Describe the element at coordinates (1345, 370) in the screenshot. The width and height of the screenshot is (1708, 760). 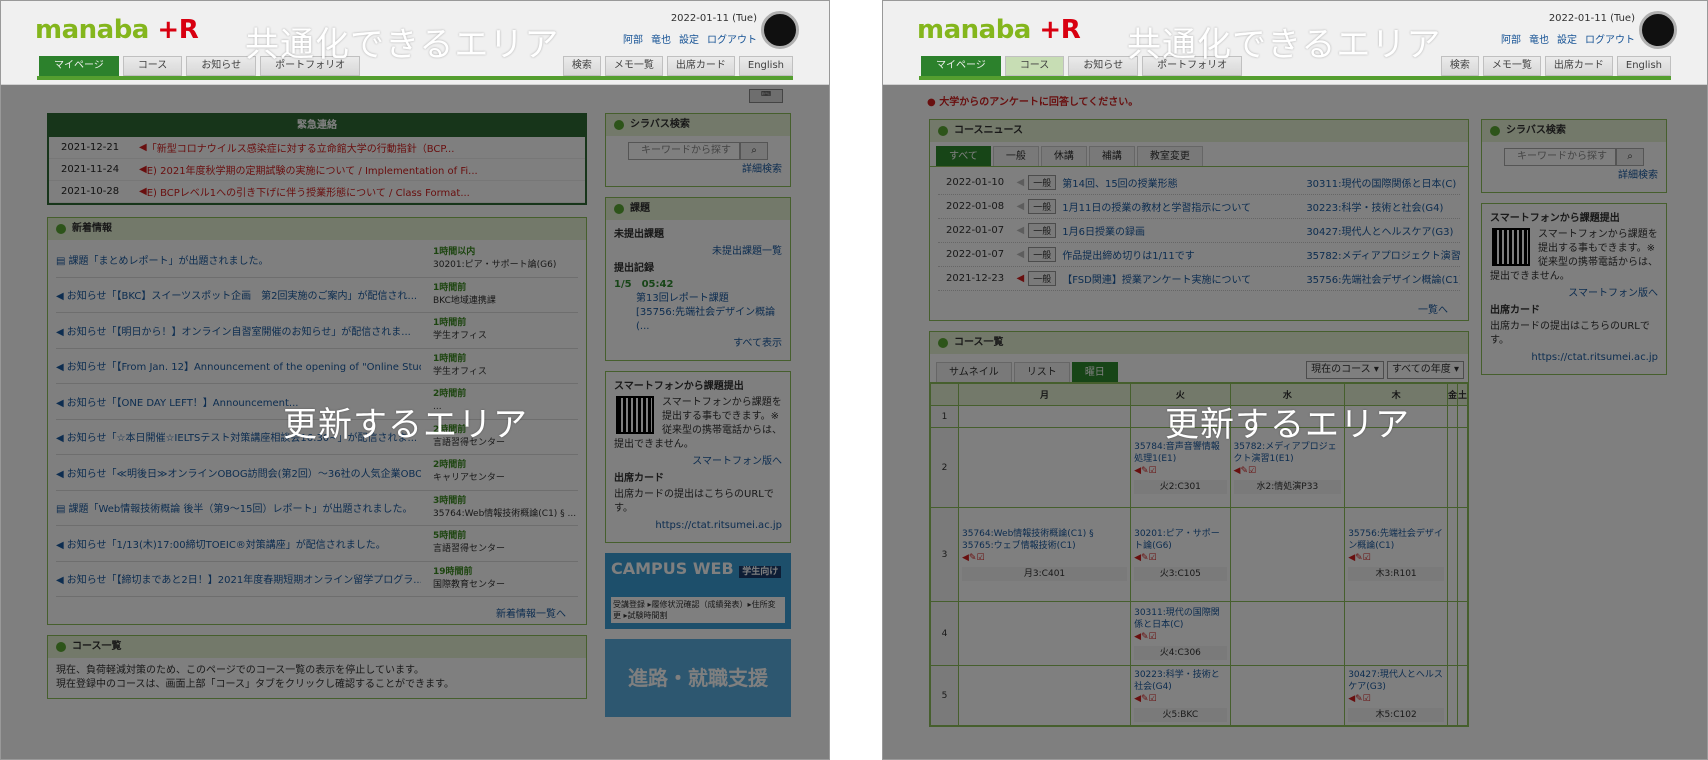
I see `current-course-select: 現在のコース ▾` at that location.